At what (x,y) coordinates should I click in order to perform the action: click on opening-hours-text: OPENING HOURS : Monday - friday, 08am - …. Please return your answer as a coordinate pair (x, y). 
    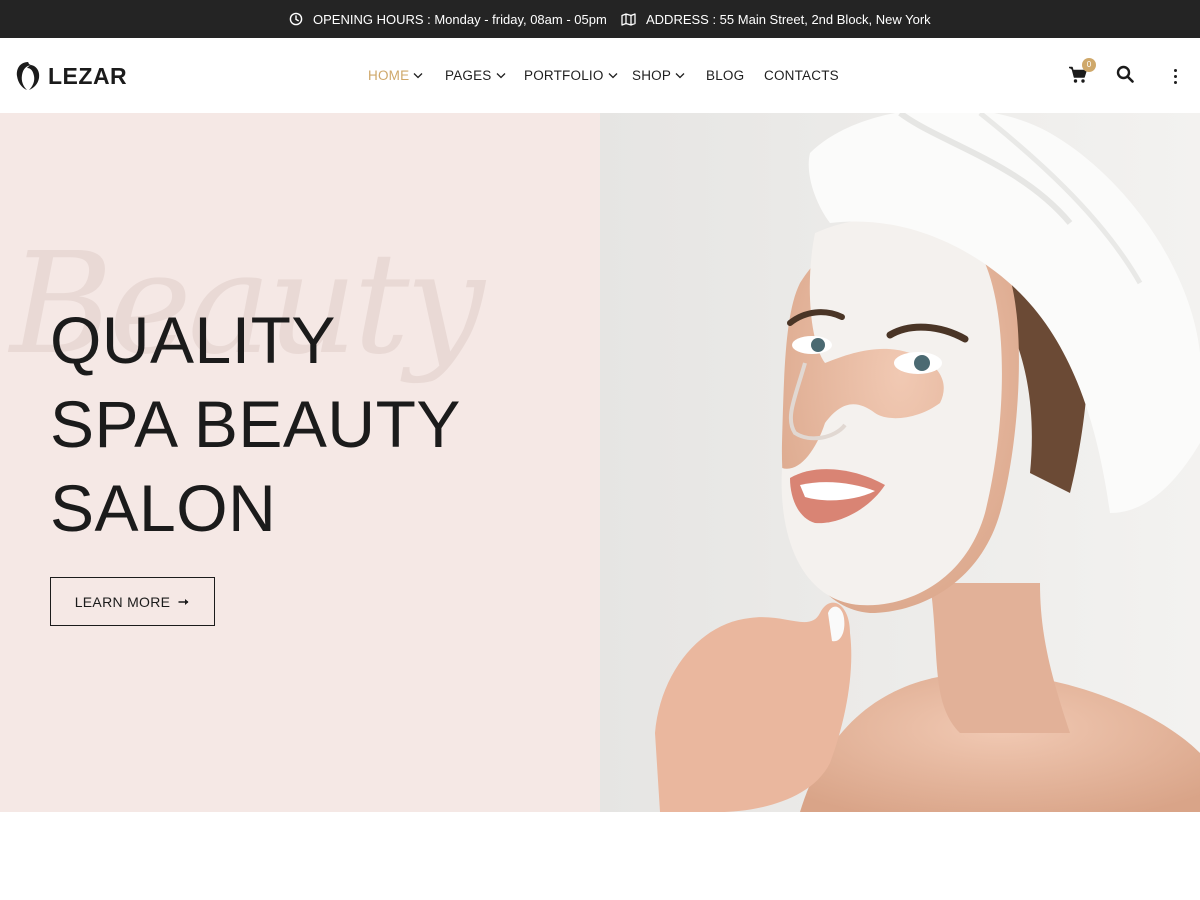
    Looking at the image, I should click on (460, 19).